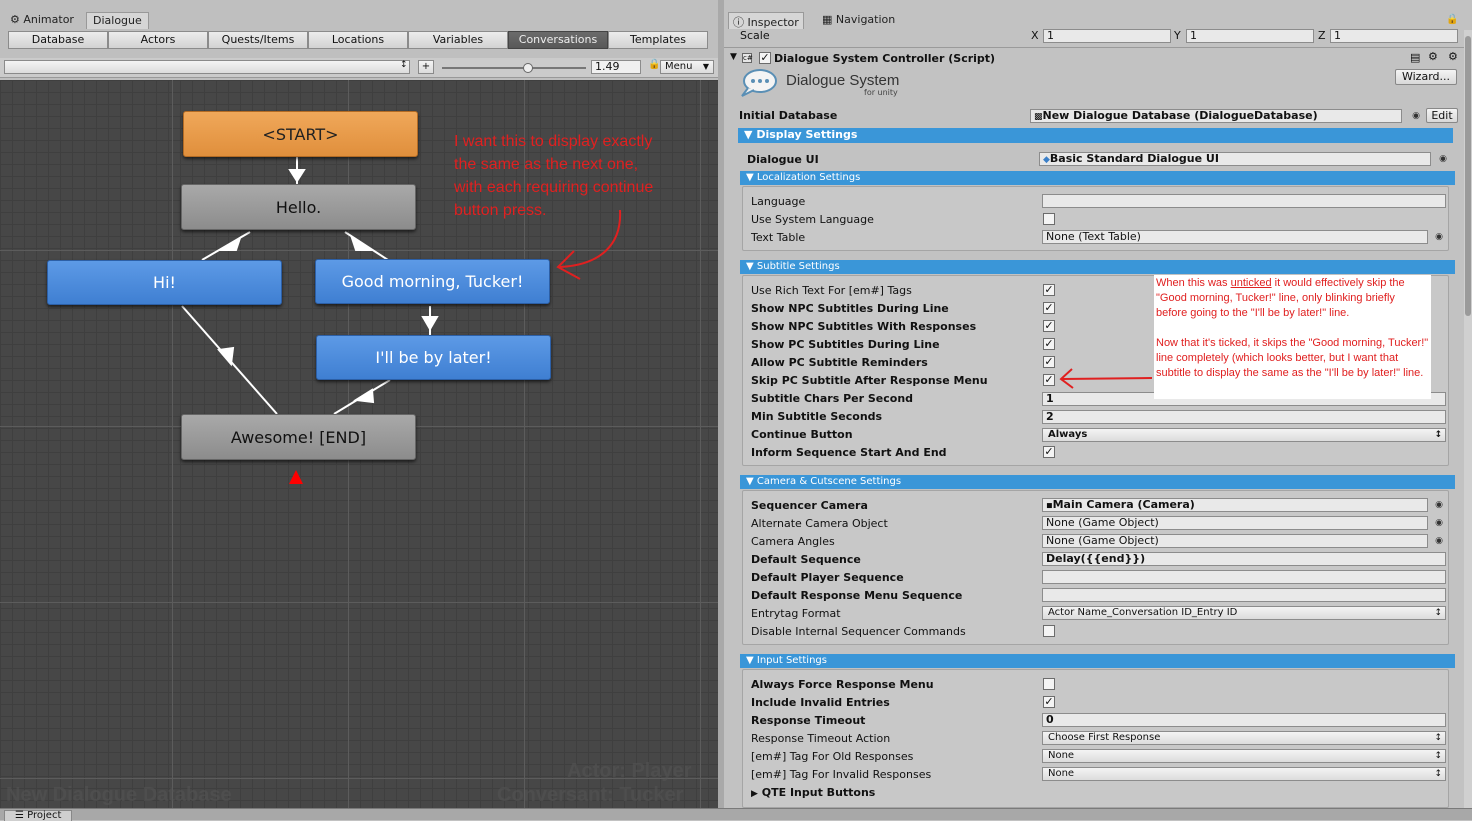 The image size is (1472, 821). I want to click on response-timeout-field: 0, so click(1244, 720).